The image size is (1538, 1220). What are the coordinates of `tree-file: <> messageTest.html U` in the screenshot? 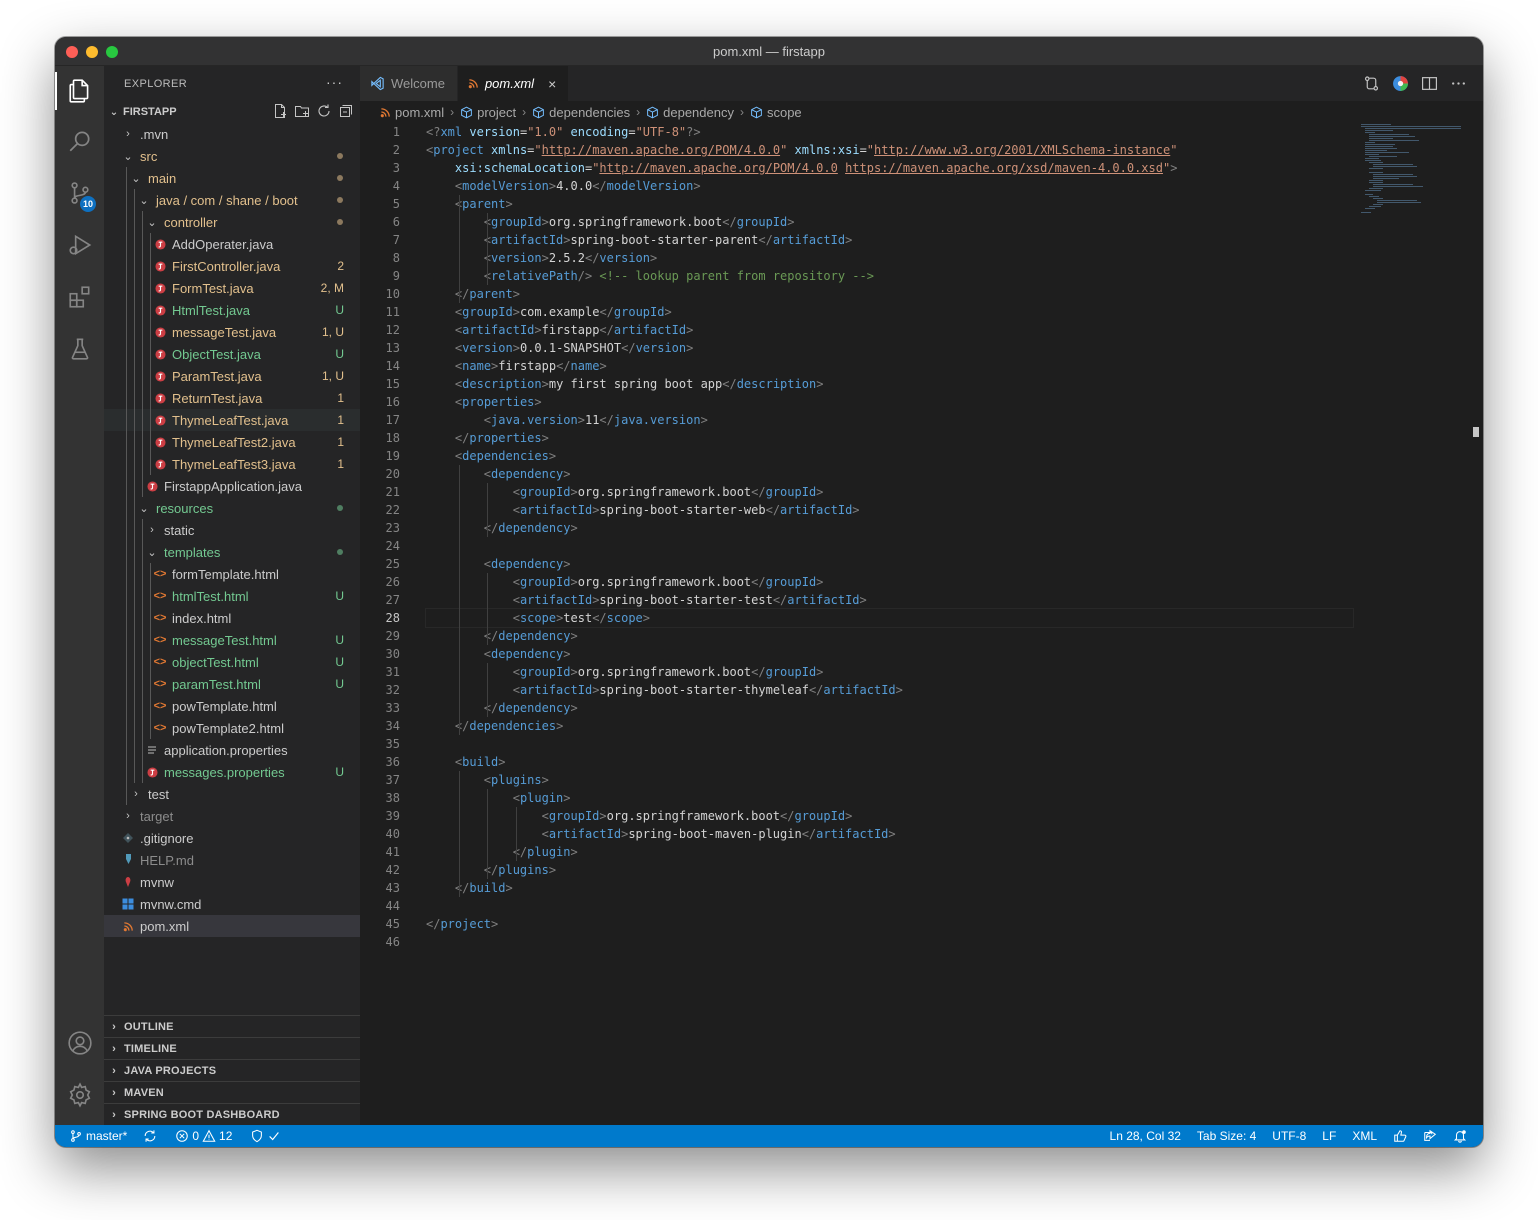 It's located at (232, 640).